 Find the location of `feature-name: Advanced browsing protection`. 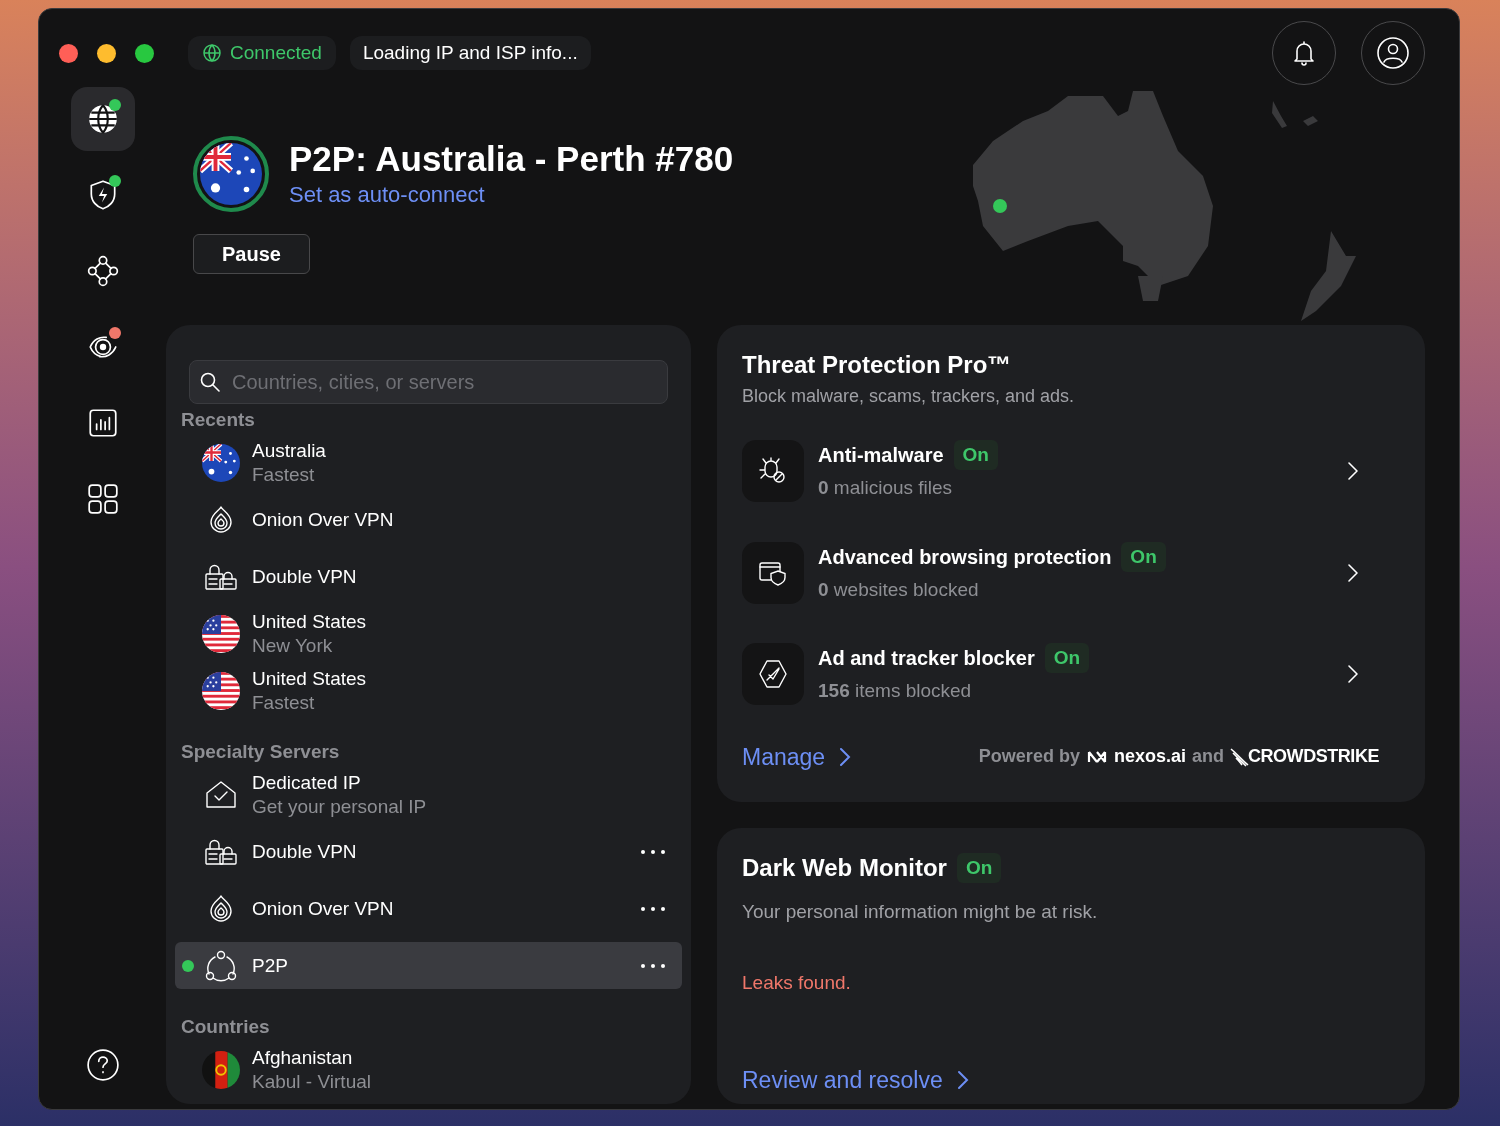

feature-name: Advanced browsing protection is located at coordinates (965, 557).